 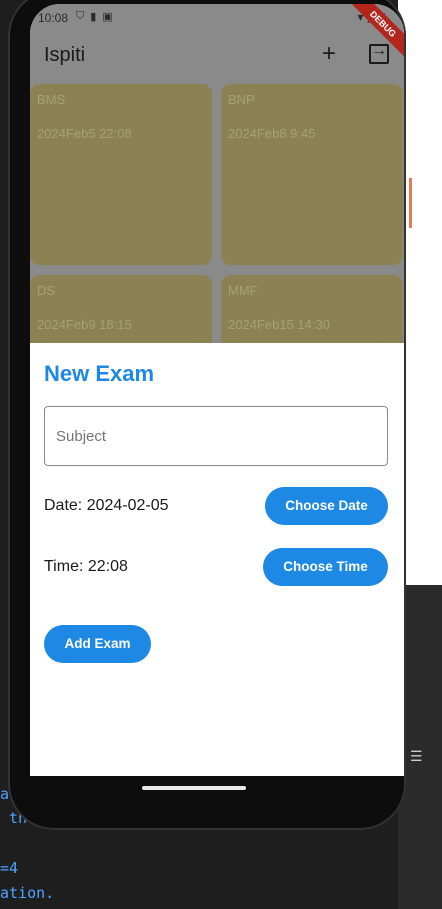 I want to click on subject-input, so click(x=216, y=436).